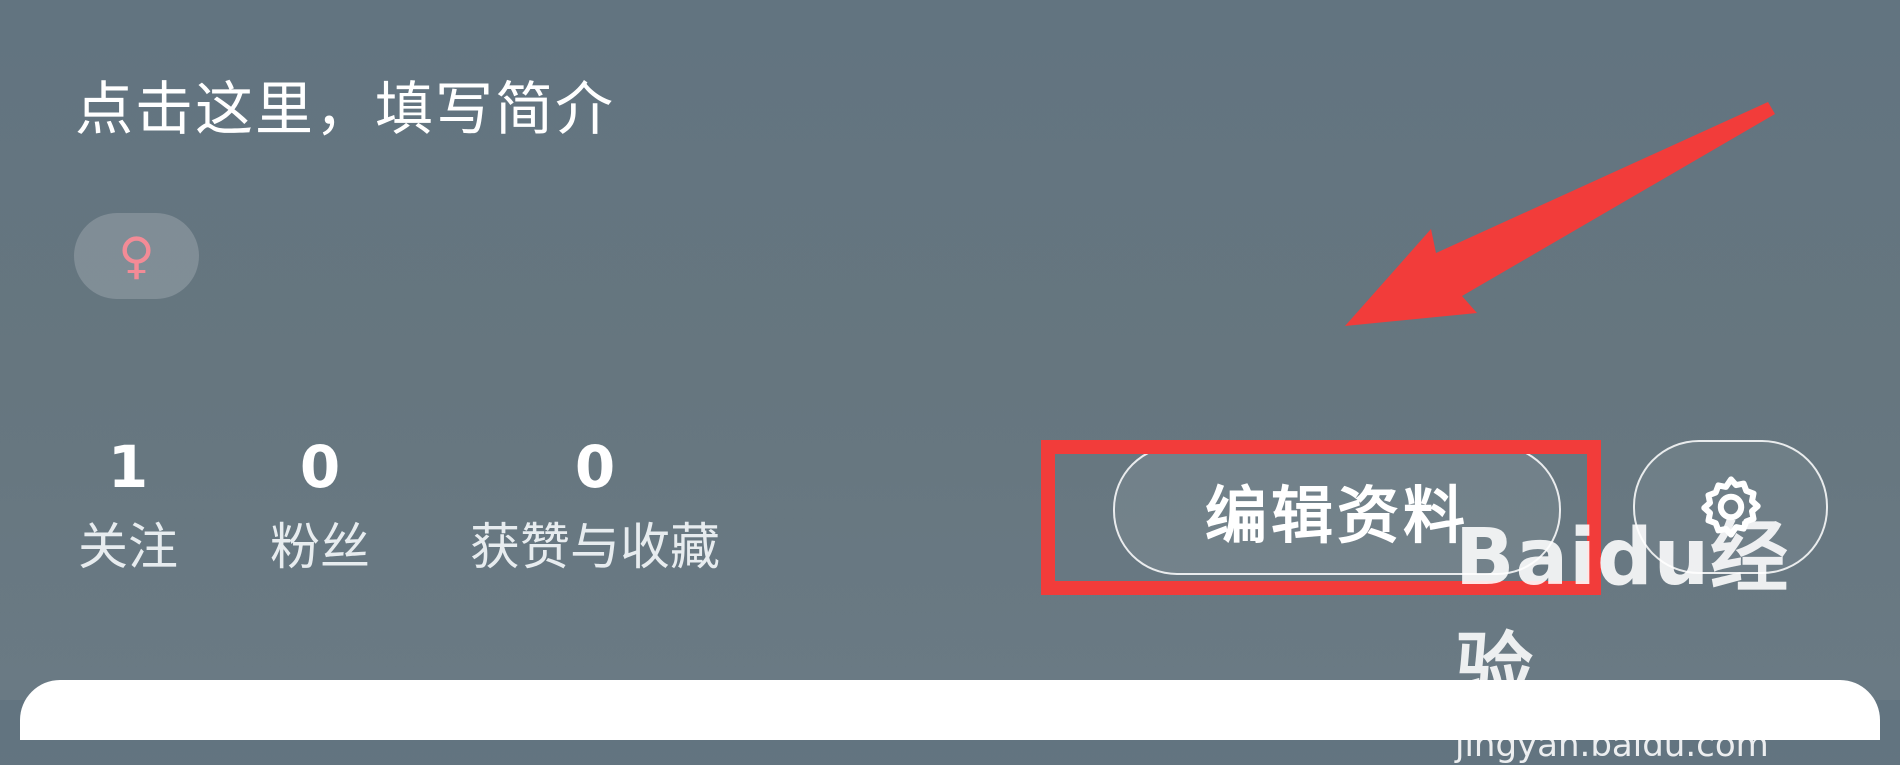 This screenshot has width=1900, height=765. What do you see at coordinates (950, 710) in the screenshot?
I see `content-card-top` at bounding box center [950, 710].